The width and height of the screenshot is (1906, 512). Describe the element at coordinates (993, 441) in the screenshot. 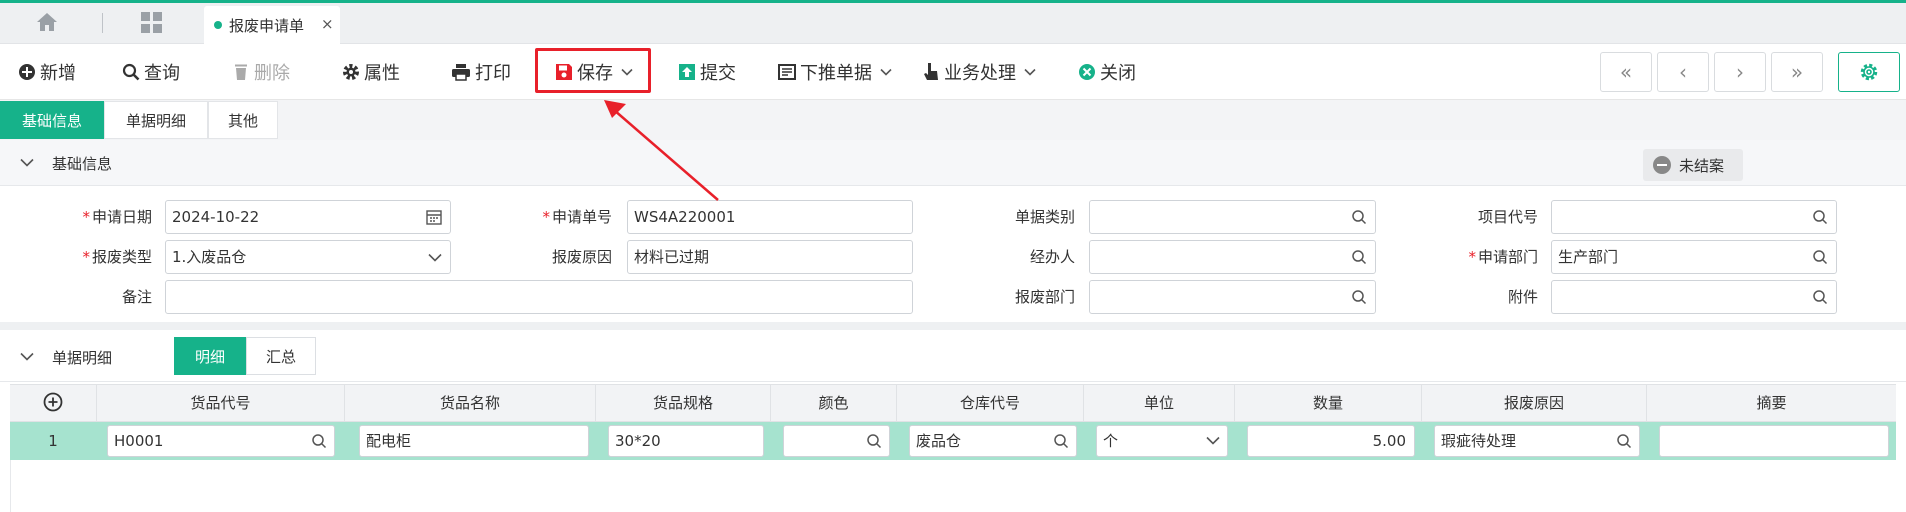

I see `warehouse-cell: 废品仓` at that location.